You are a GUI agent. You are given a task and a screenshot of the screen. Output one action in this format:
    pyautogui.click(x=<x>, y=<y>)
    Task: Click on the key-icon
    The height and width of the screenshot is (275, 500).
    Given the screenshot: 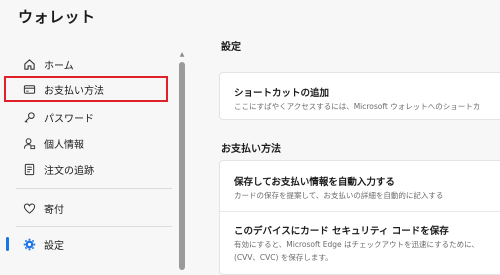 What is the action you would take?
    pyautogui.click(x=29, y=117)
    